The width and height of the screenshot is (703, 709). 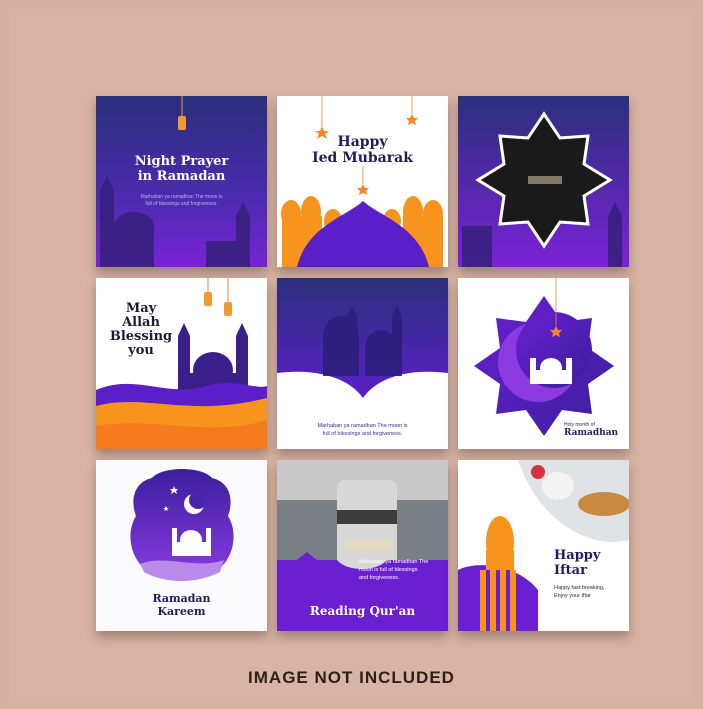 I want to click on eid-mosque-art, so click(x=362, y=181).